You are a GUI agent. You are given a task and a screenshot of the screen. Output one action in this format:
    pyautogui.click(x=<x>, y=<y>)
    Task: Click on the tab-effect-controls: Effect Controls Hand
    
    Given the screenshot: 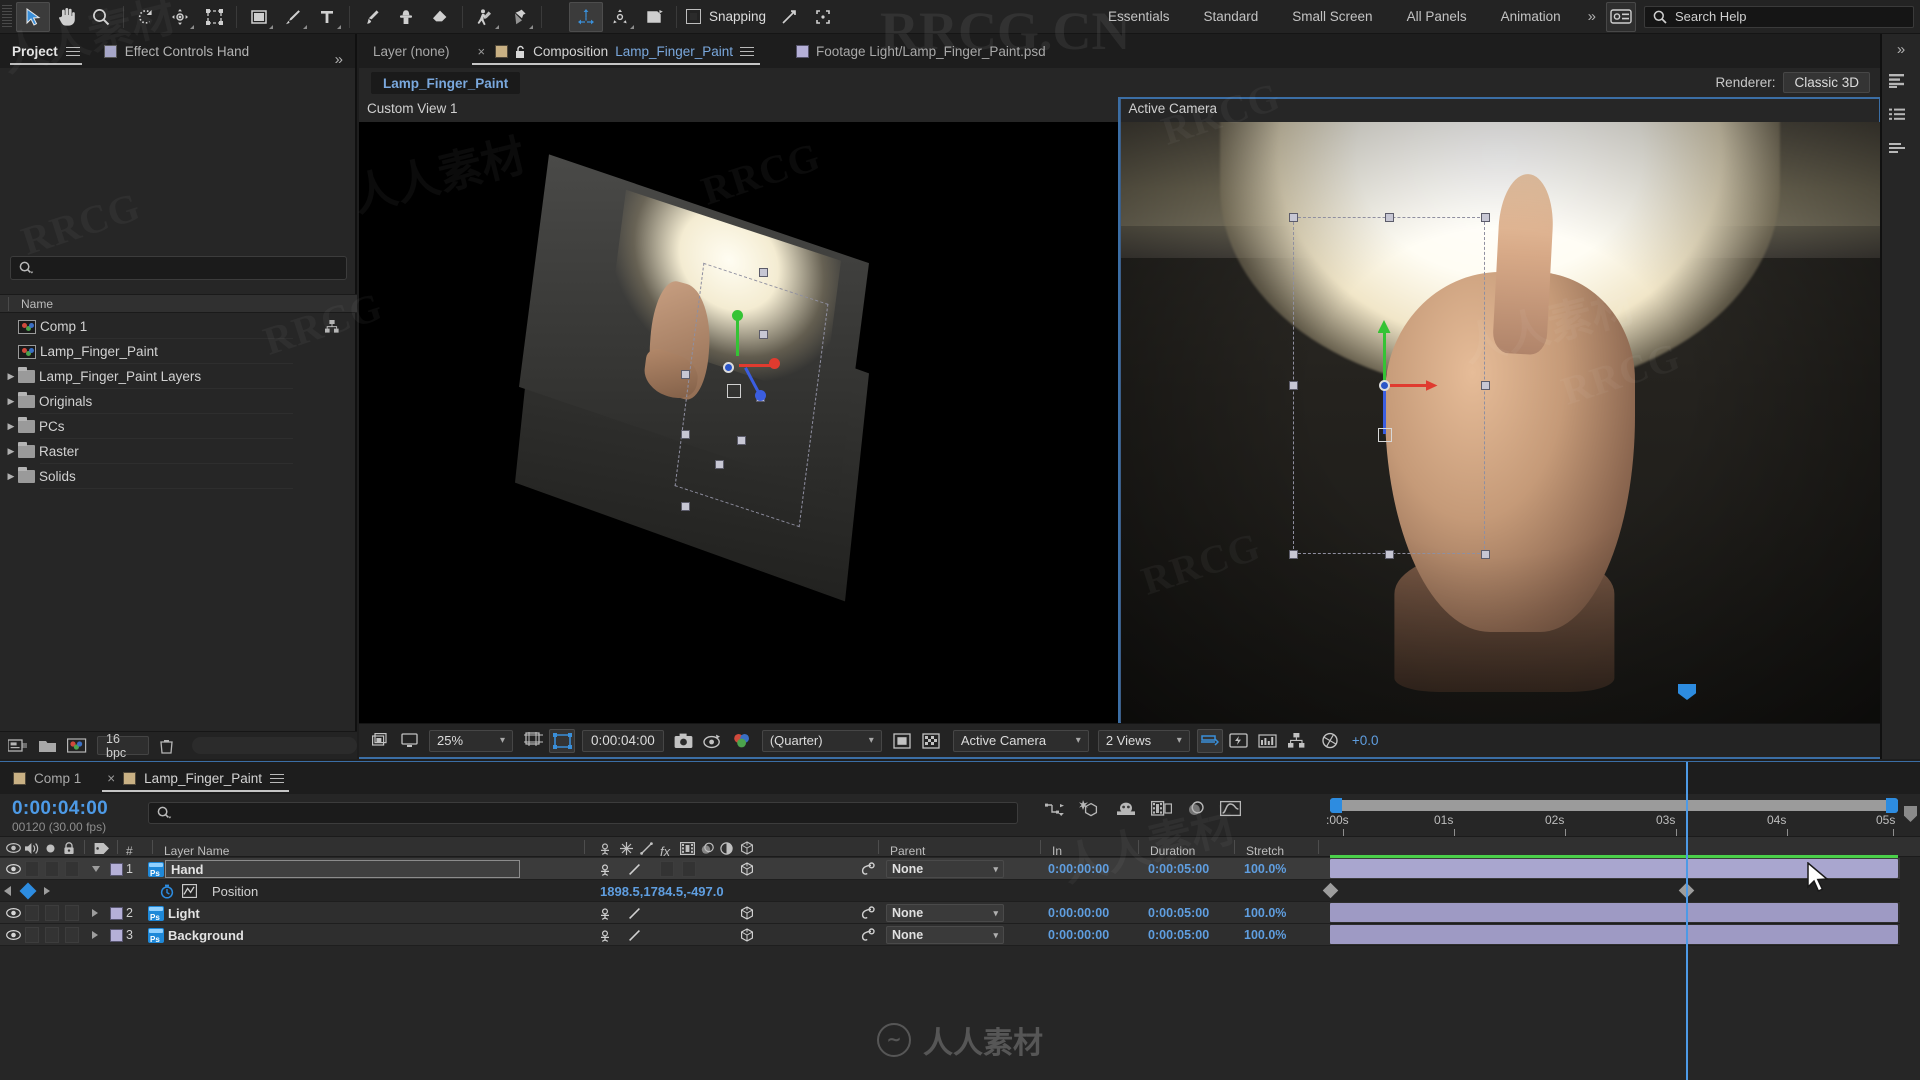 What is the action you would take?
    pyautogui.click(x=176, y=51)
    